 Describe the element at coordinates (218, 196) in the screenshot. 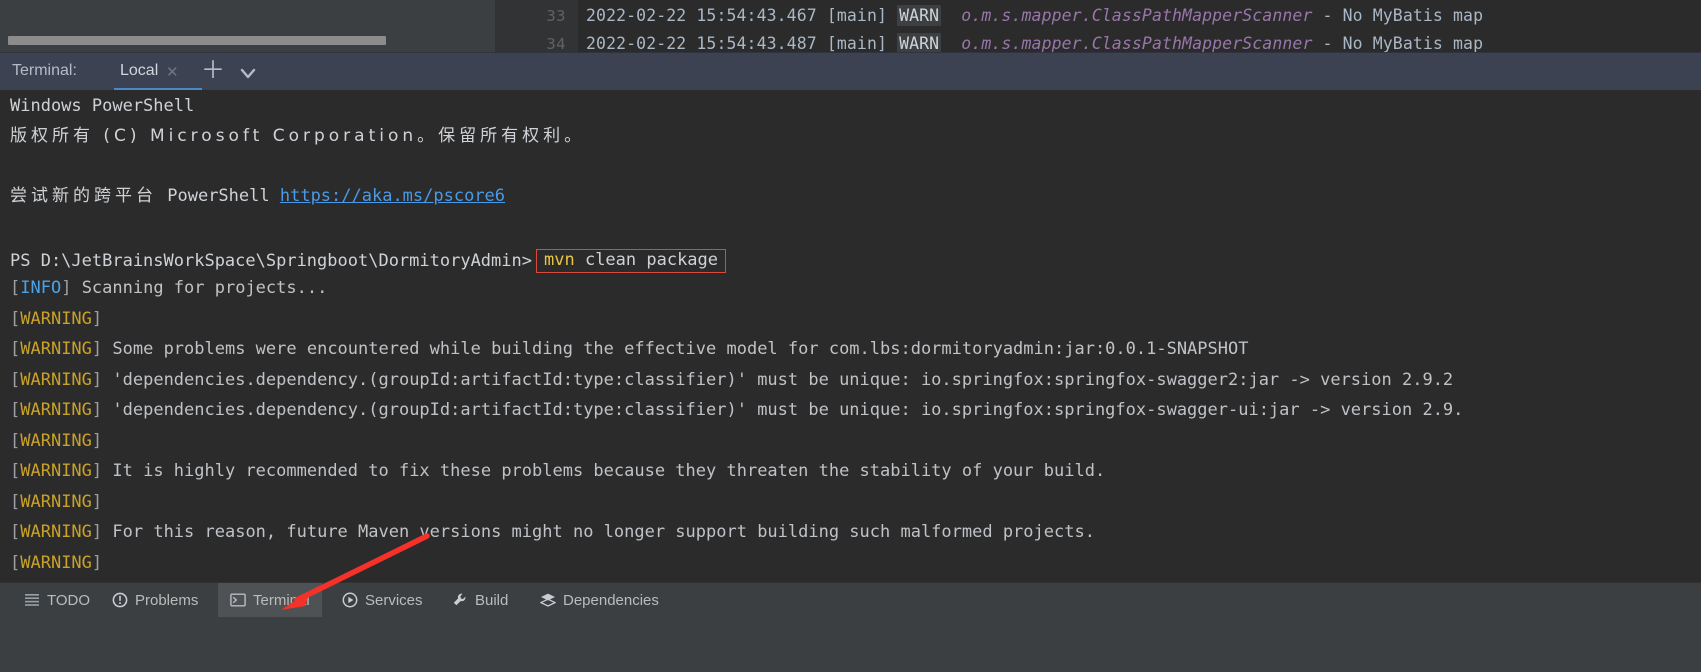

I see `try-new-shell: PowerShell` at that location.